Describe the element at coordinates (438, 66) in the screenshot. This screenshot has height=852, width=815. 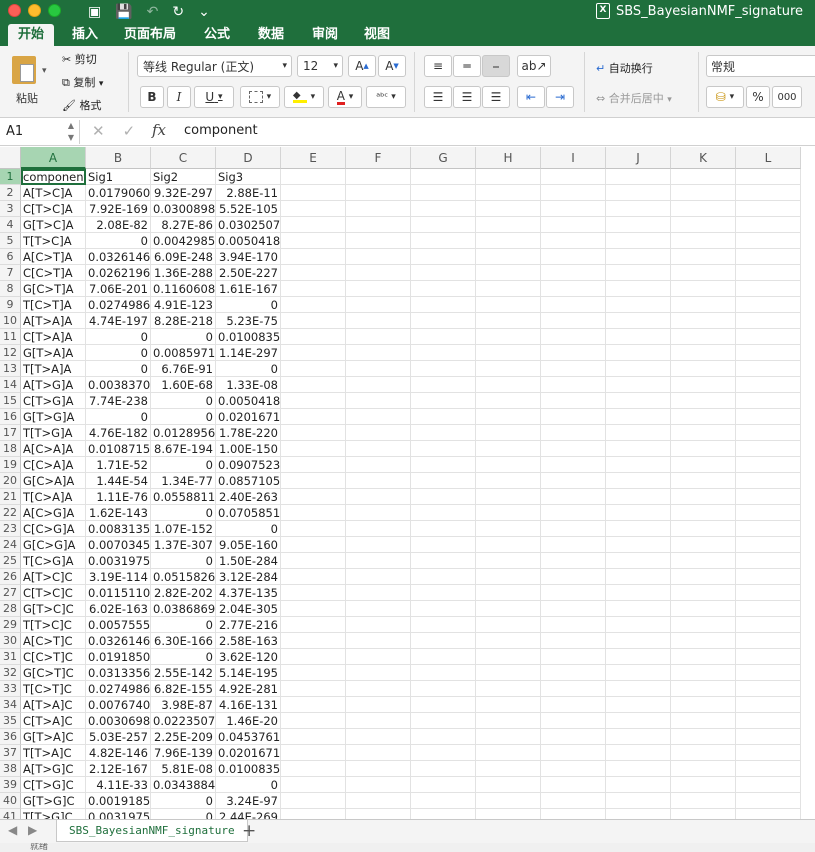
I see `align-top-button: ≡` at that location.